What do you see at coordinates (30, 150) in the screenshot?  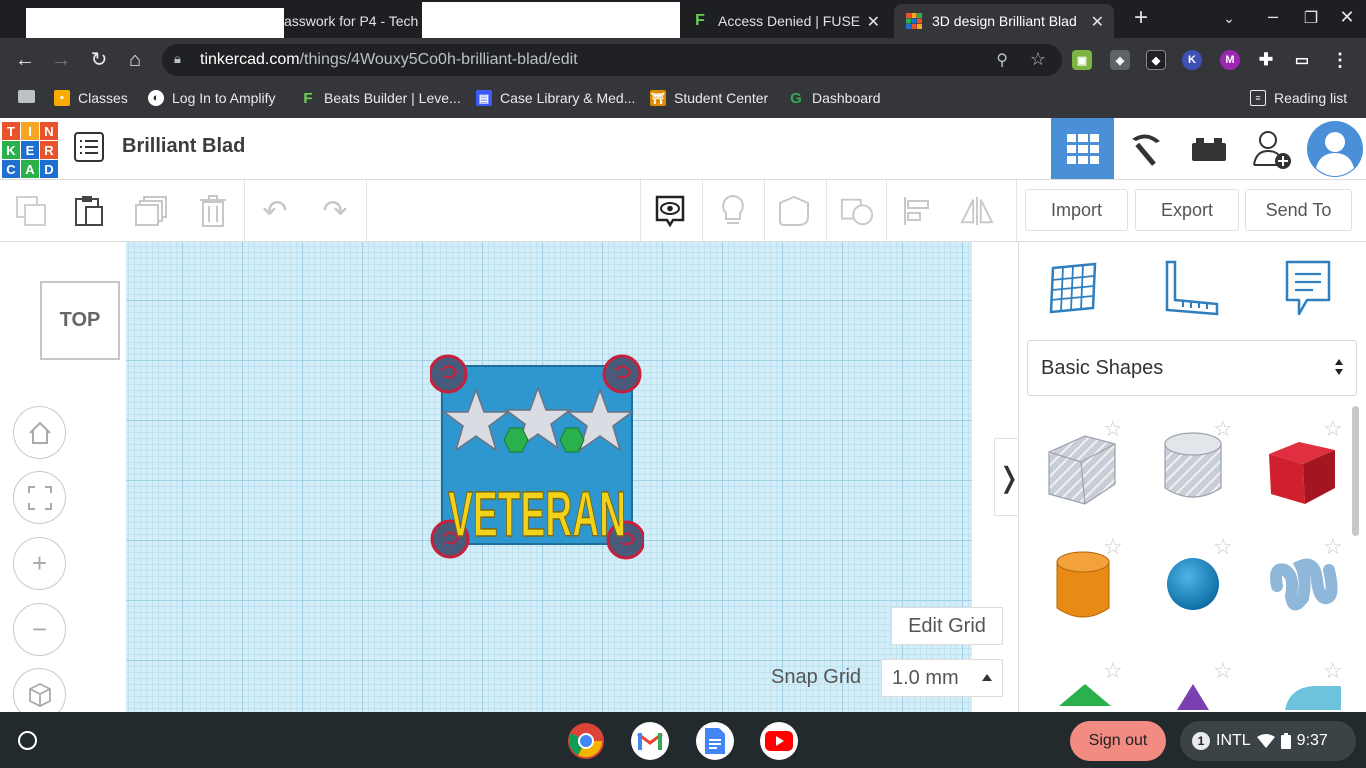 I see `tinkercad-logo: T I N K E R C A D` at bounding box center [30, 150].